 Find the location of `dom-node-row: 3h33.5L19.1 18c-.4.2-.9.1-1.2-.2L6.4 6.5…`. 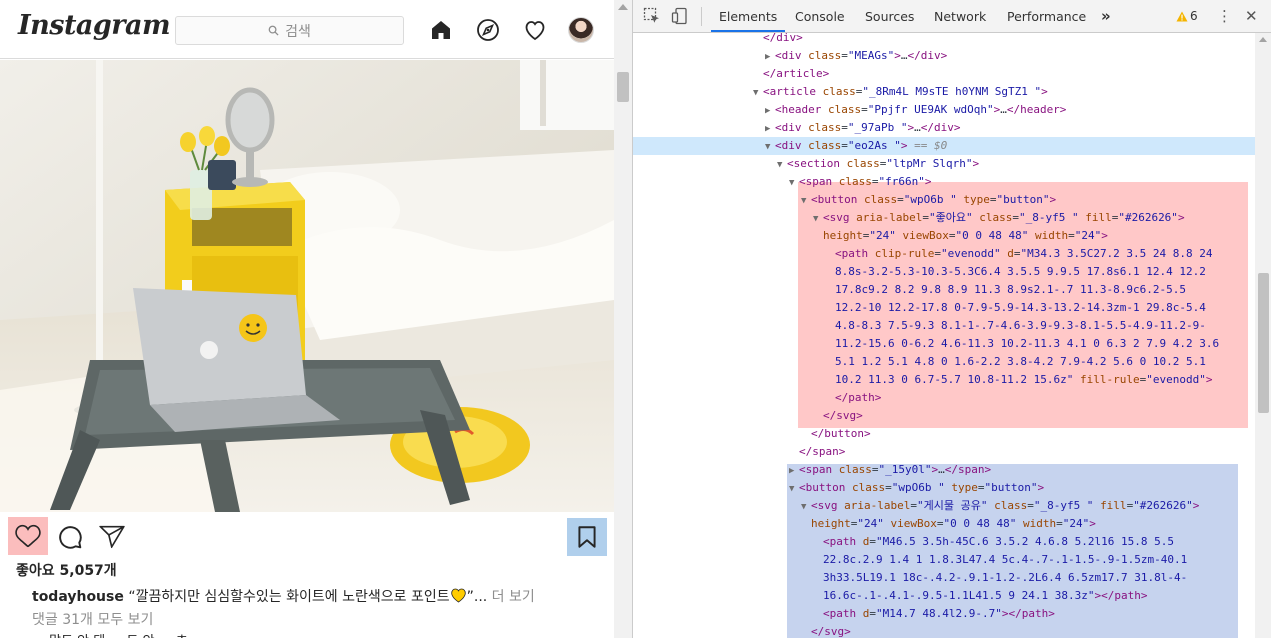

dom-node-row: 3h33.5L19.1 18c-.4.2-.9.1-1.2-.2L6.4 6.5… is located at coordinates (944, 578).